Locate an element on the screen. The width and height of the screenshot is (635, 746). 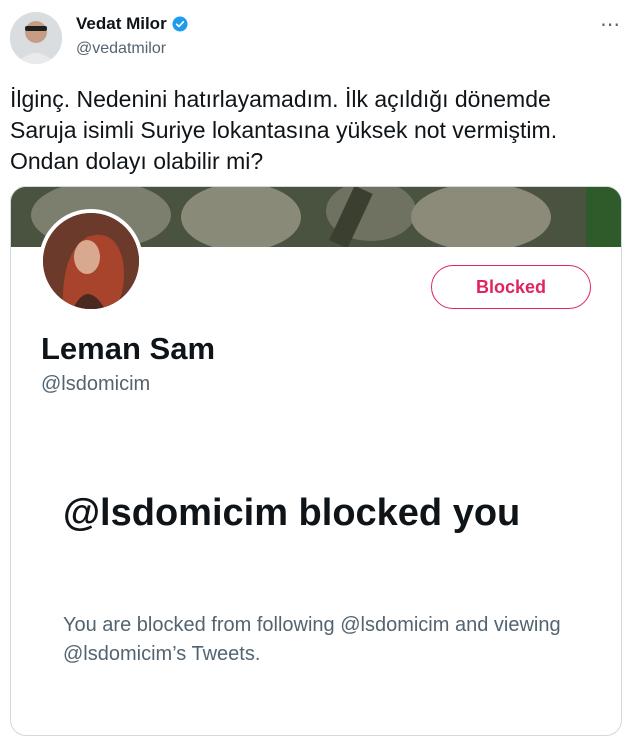
author-name: Vedat Milor is located at coordinates (132, 24).